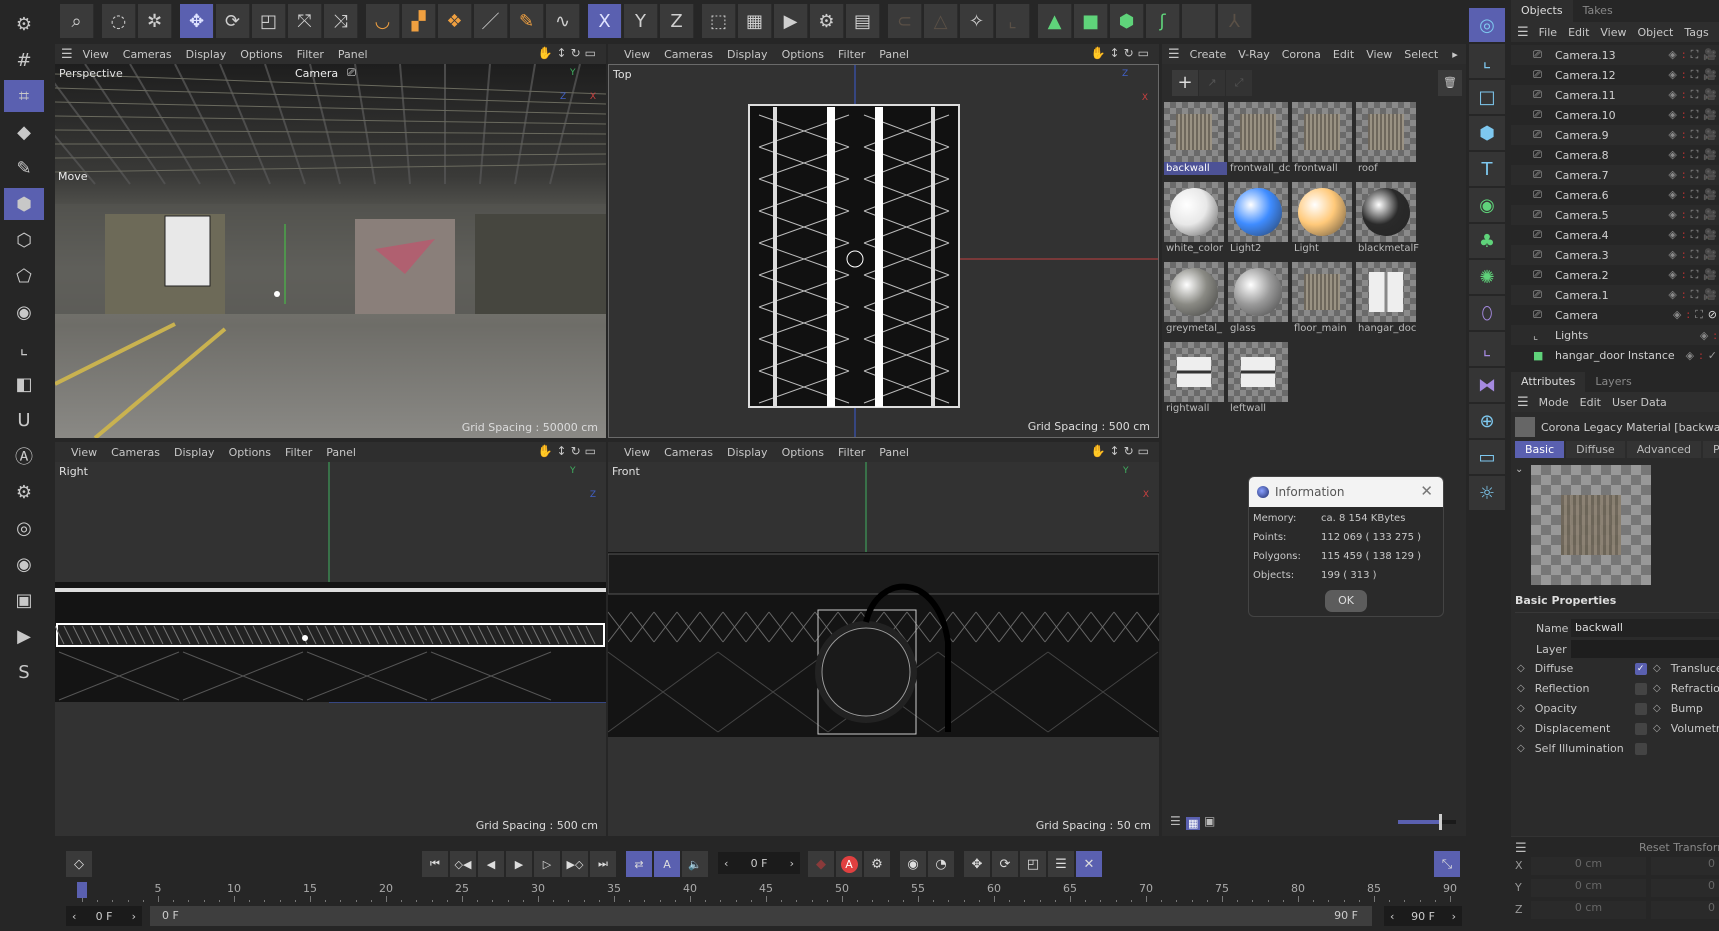 This screenshot has height=931, width=1719. I want to click on link-button: ⊂, so click(905, 21).